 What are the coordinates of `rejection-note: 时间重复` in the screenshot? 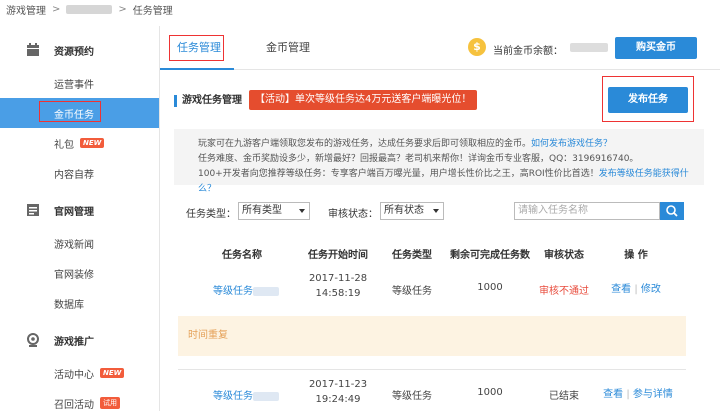 It's located at (432, 336).